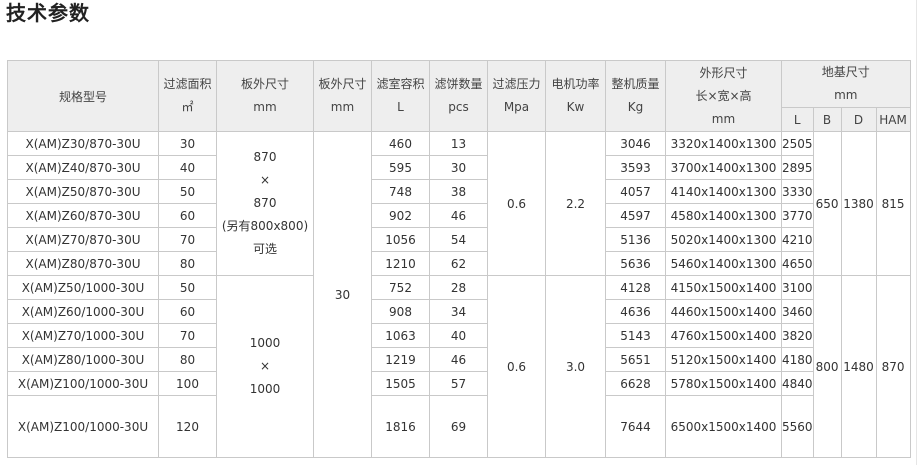 This screenshot has width=923, height=465. Describe the element at coordinates (635, 167) in the screenshot. I see `cell-weight: 3593` at that location.